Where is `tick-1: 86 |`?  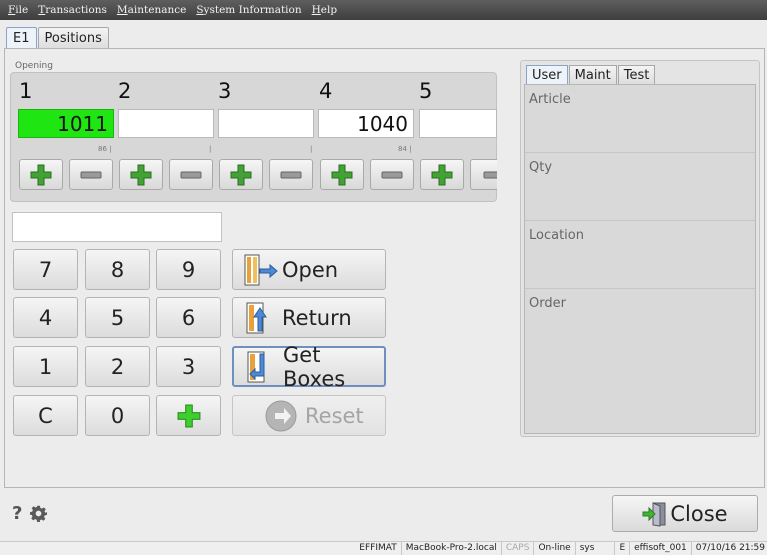
tick-1: 86 | is located at coordinates (105, 149).